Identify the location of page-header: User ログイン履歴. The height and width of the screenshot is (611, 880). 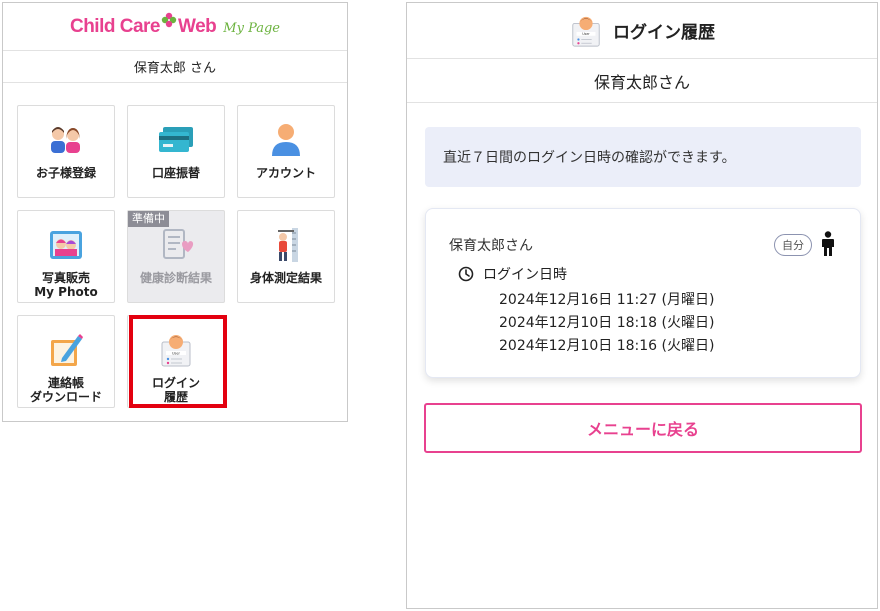
(642, 31).